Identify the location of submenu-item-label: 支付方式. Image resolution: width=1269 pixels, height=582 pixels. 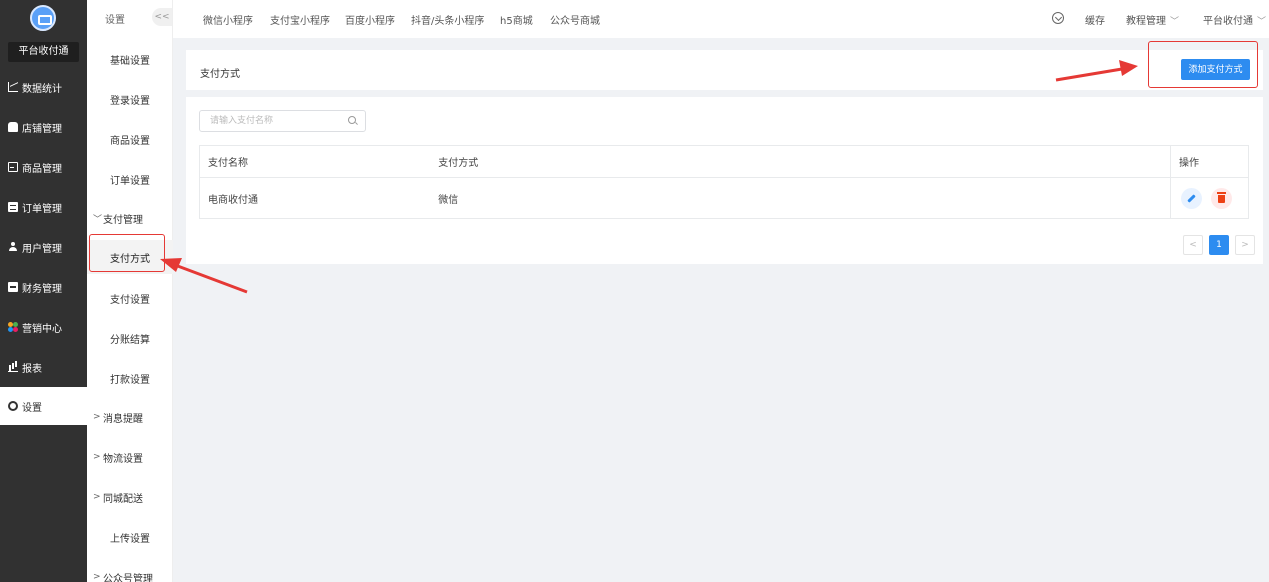
(130, 259).